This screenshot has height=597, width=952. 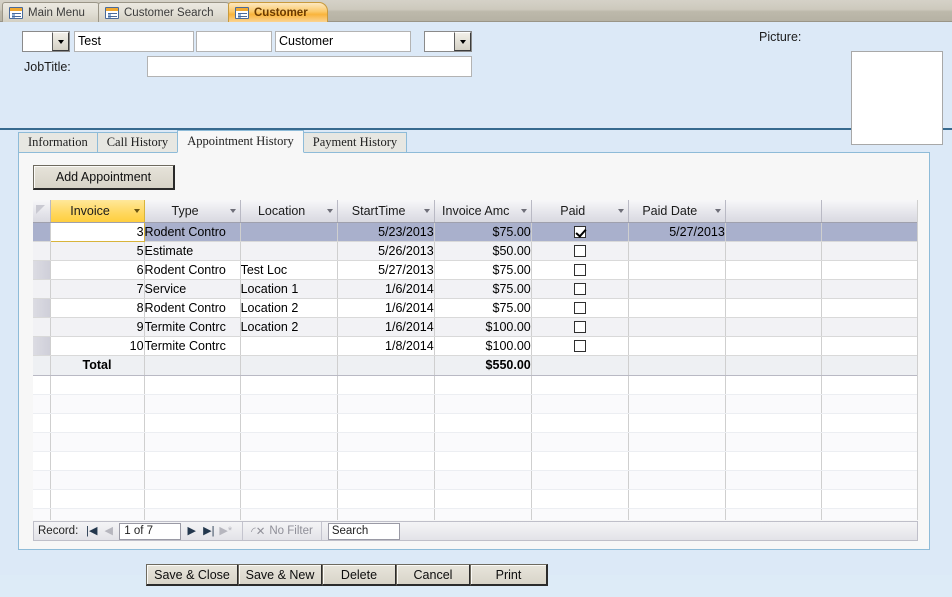 I want to click on cell-invoice: 9, so click(x=97, y=327).